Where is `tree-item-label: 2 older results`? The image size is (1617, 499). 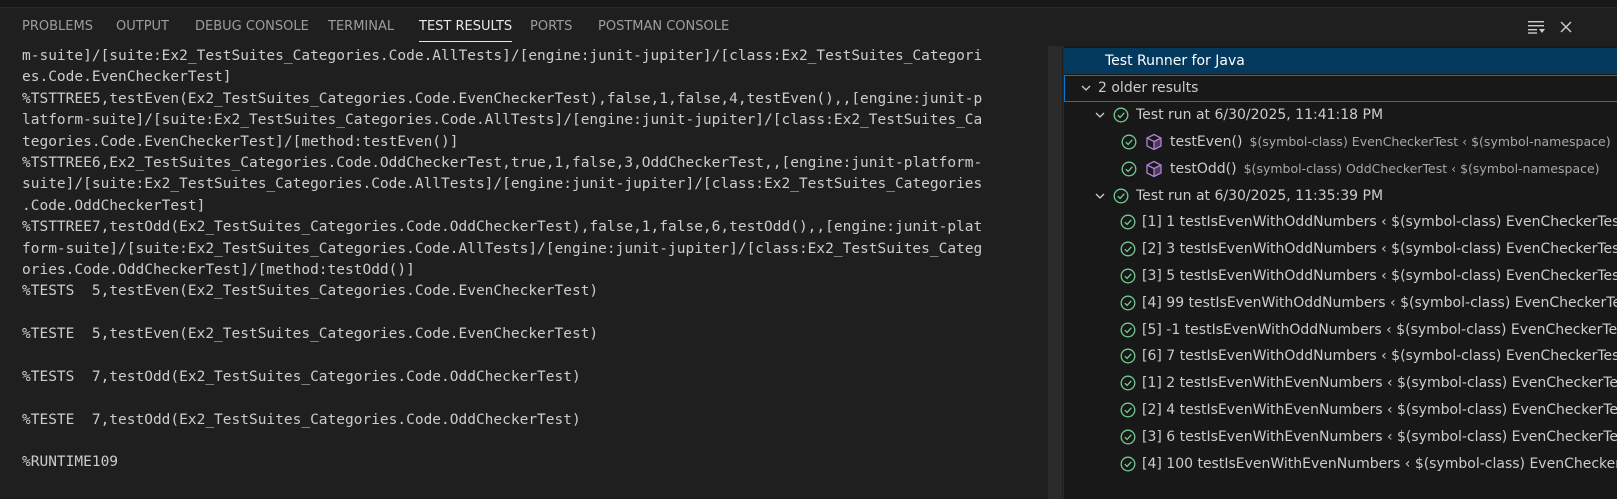
tree-item-label: 2 older results is located at coordinates (1148, 88).